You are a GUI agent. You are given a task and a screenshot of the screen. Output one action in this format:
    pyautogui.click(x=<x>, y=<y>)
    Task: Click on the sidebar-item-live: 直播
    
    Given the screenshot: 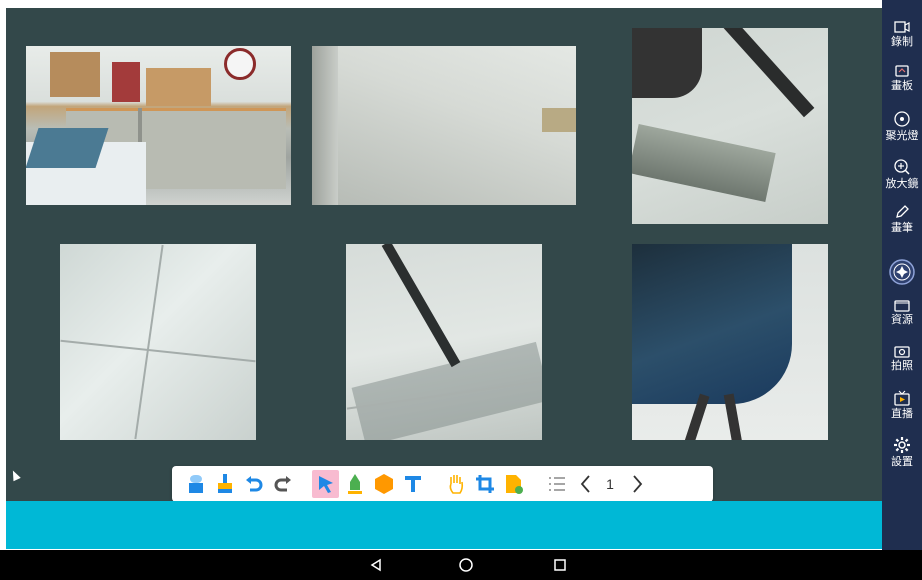 What is the action you would take?
    pyautogui.click(x=902, y=405)
    